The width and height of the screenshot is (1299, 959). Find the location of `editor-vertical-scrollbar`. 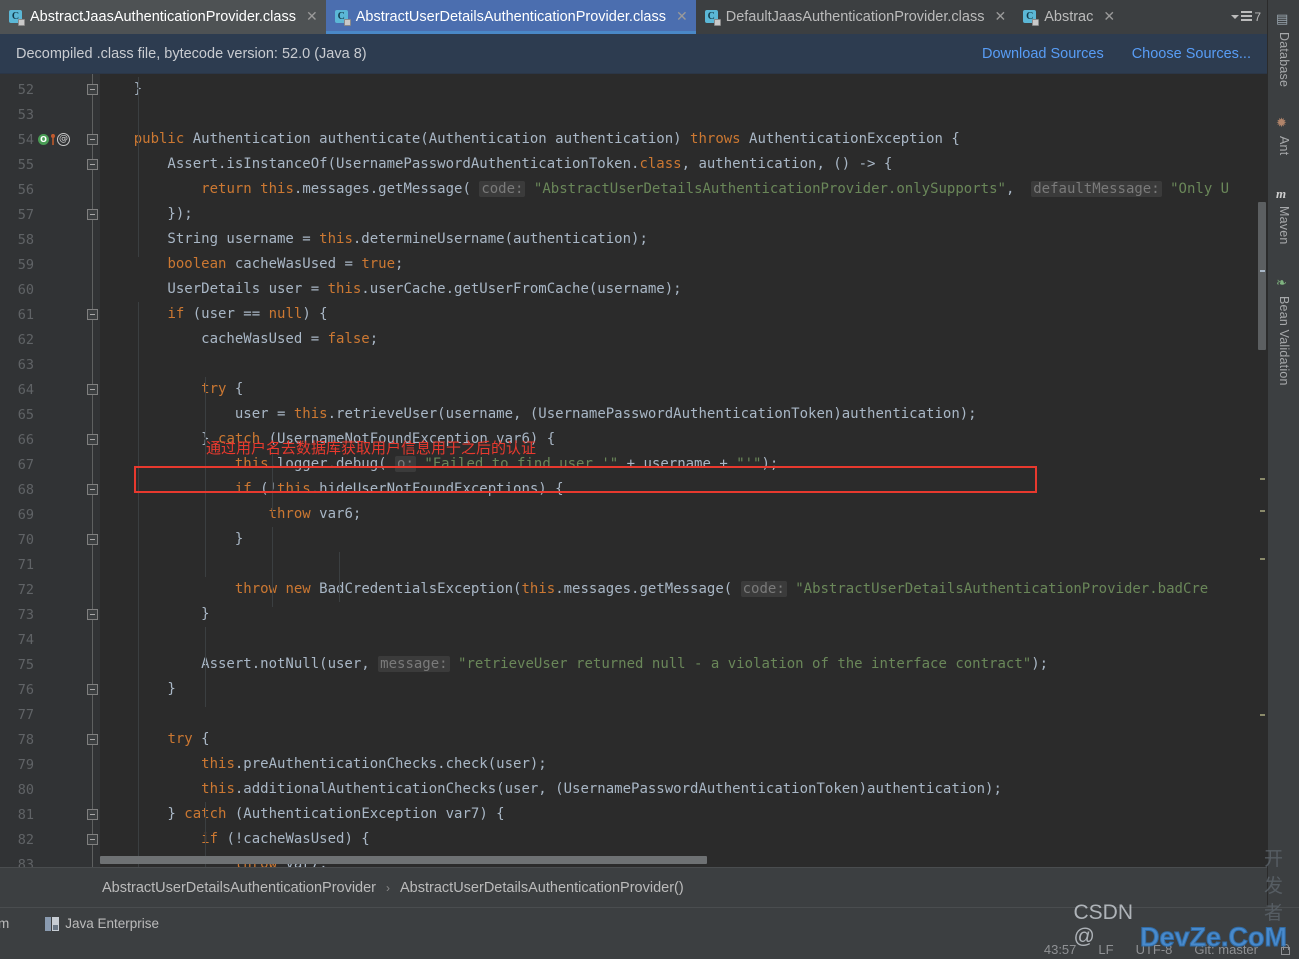

editor-vertical-scrollbar is located at coordinates (1262, 470).